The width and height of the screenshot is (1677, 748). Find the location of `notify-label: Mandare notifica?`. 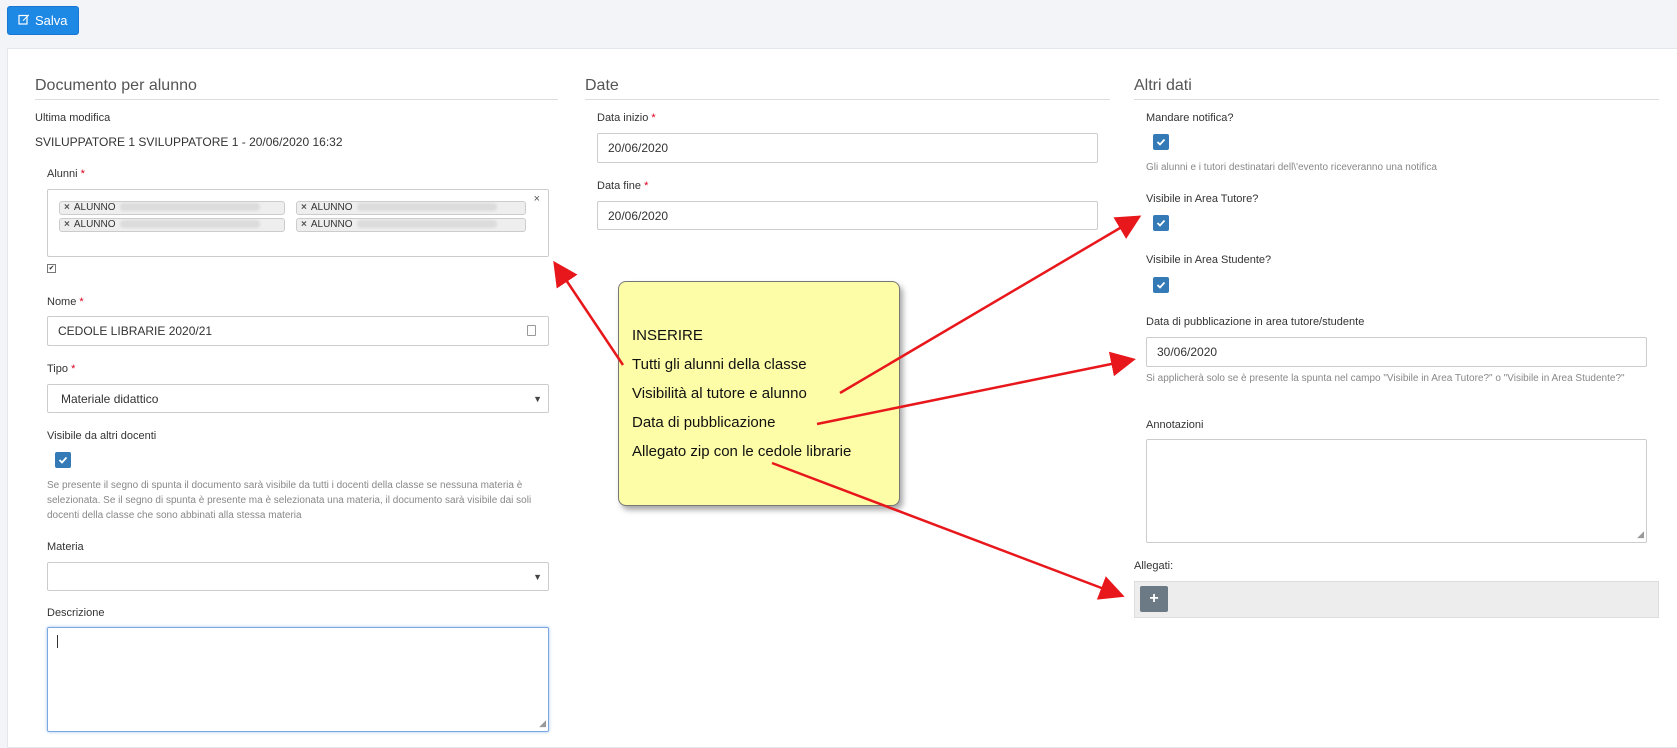

notify-label: Mandare notifica? is located at coordinates (1190, 118).